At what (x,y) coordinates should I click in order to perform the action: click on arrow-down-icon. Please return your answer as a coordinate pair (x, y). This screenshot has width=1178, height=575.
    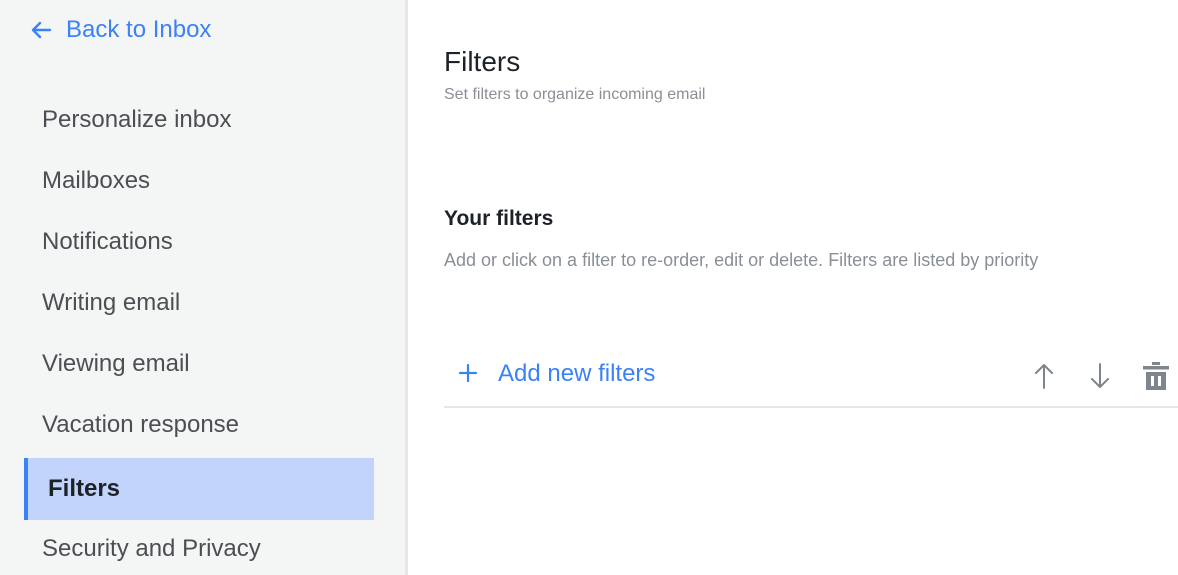
    Looking at the image, I should click on (1100, 376).